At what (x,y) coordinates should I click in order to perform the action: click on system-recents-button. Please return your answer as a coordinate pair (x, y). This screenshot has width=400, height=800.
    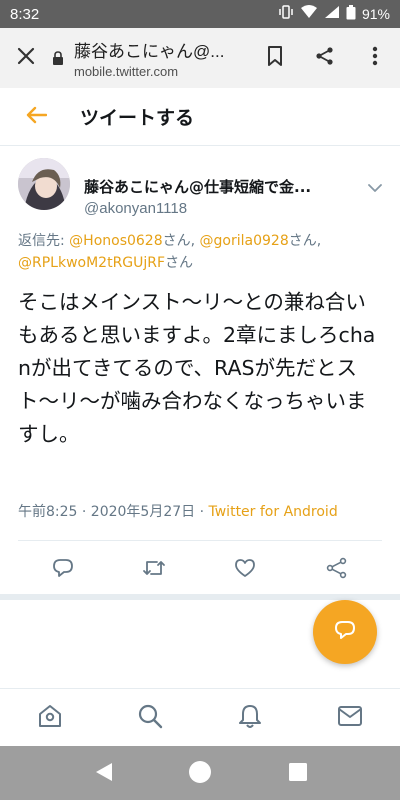
    Looking at the image, I should click on (298, 774).